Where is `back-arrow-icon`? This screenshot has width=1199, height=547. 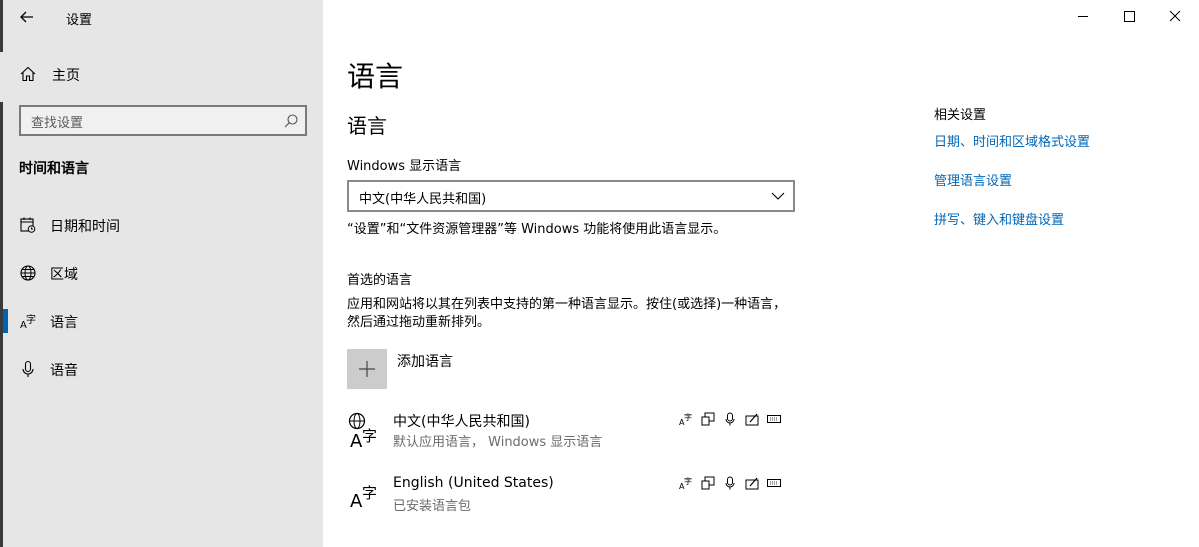 back-arrow-icon is located at coordinates (26, 17).